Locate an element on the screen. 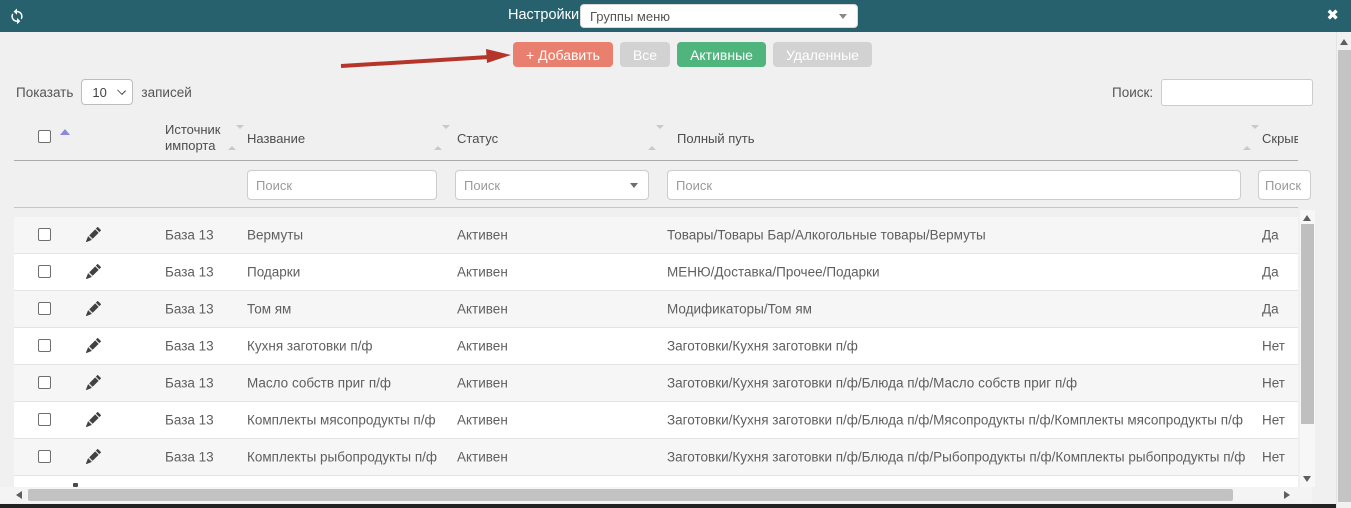 The width and height of the screenshot is (1351, 508). page-size-control: Показать 10 записей is located at coordinates (104, 92).